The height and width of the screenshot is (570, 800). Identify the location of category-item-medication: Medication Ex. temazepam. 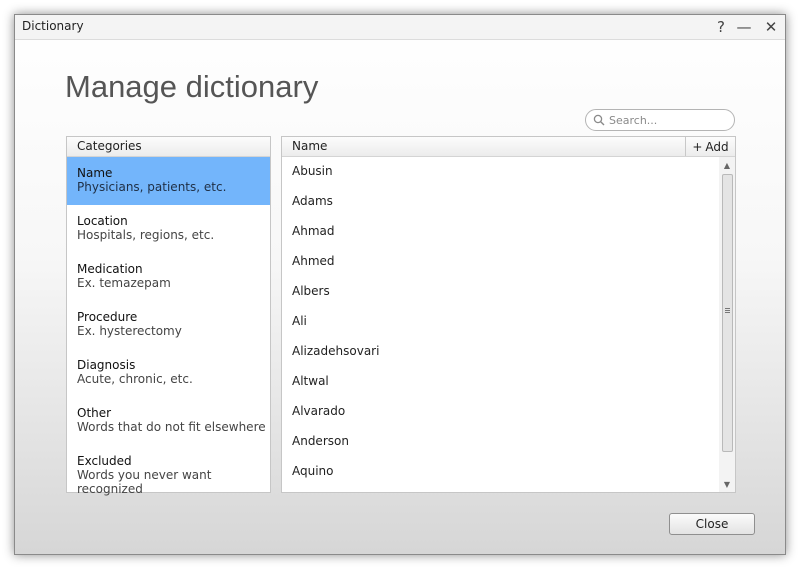
(168, 277).